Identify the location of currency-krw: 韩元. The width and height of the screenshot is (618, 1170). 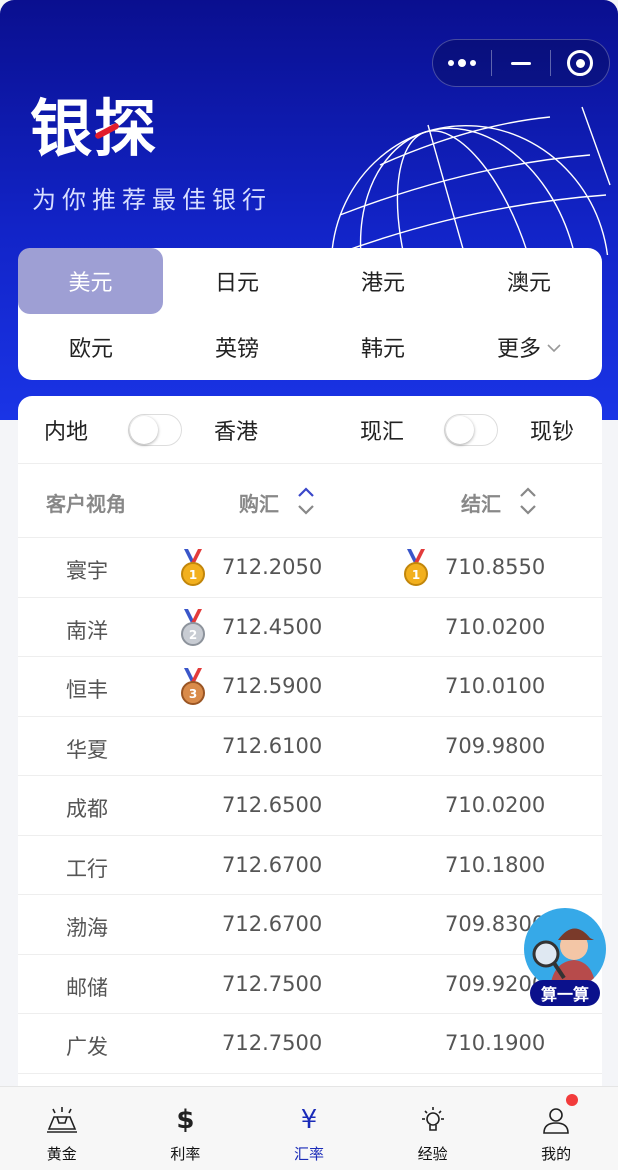
(383, 347).